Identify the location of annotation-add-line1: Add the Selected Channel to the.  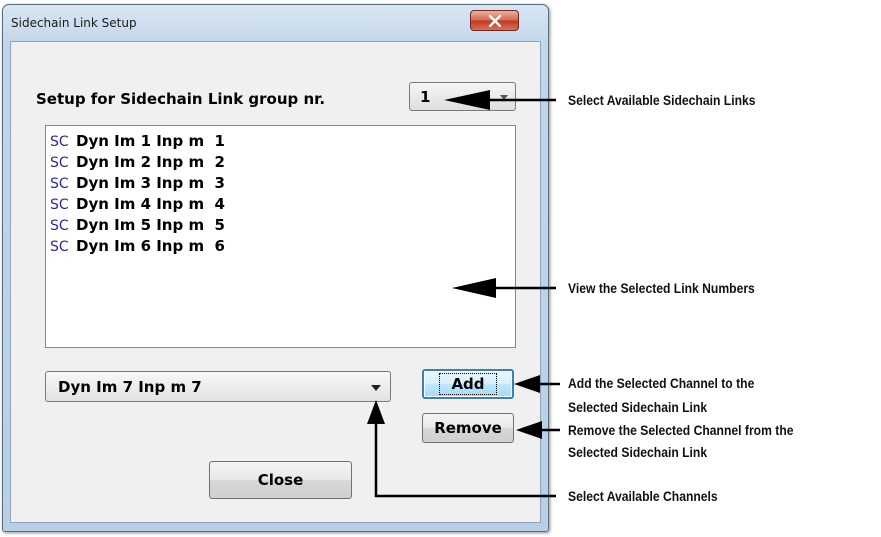
(661, 383).